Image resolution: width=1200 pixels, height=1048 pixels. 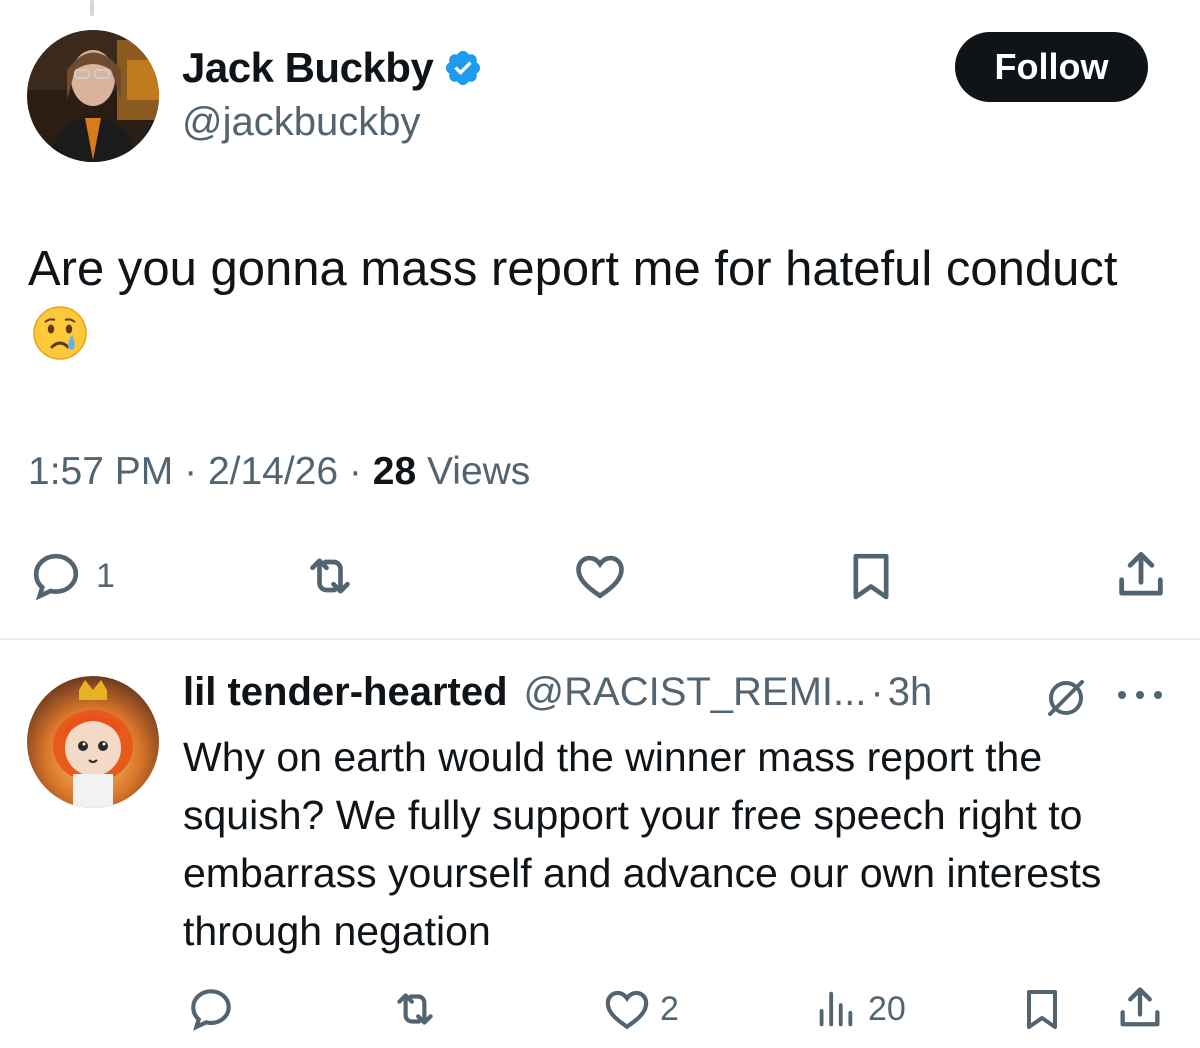 I want to click on views-count: 28, so click(x=394, y=471).